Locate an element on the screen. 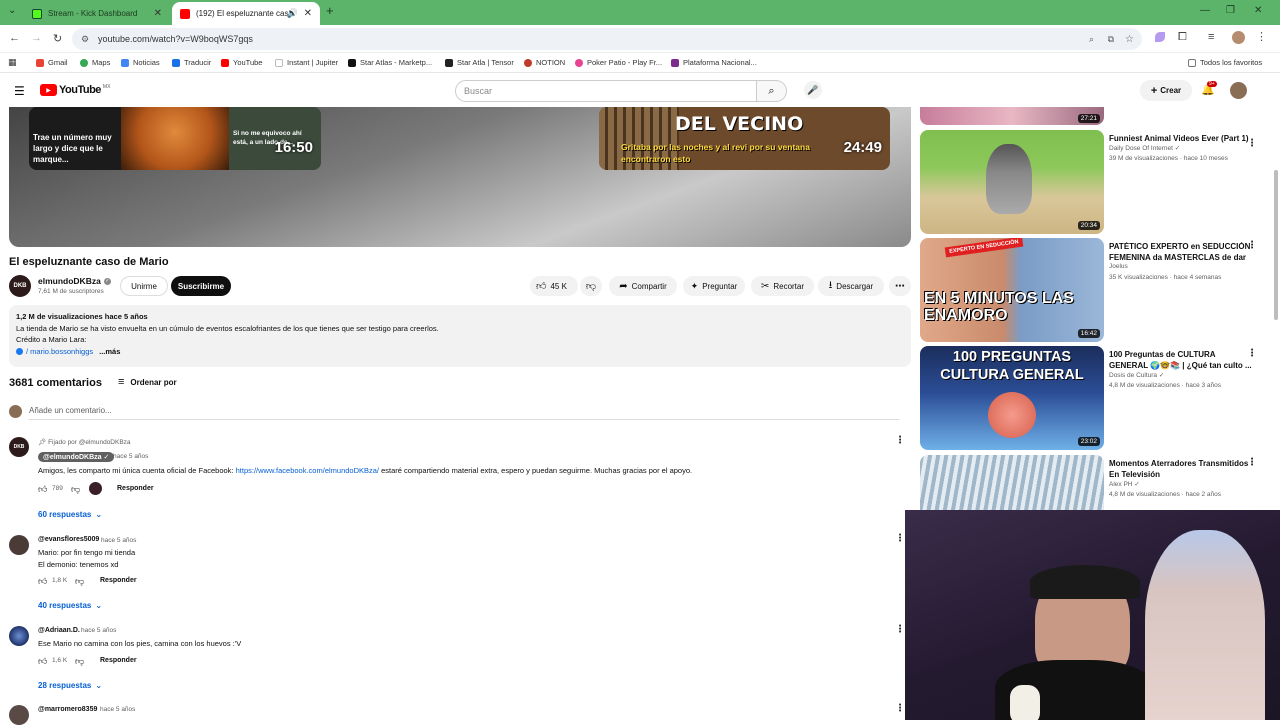 This screenshot has width=1280, height=725. comment-author: @evansflores5009 is located at coordinates (68, 539).